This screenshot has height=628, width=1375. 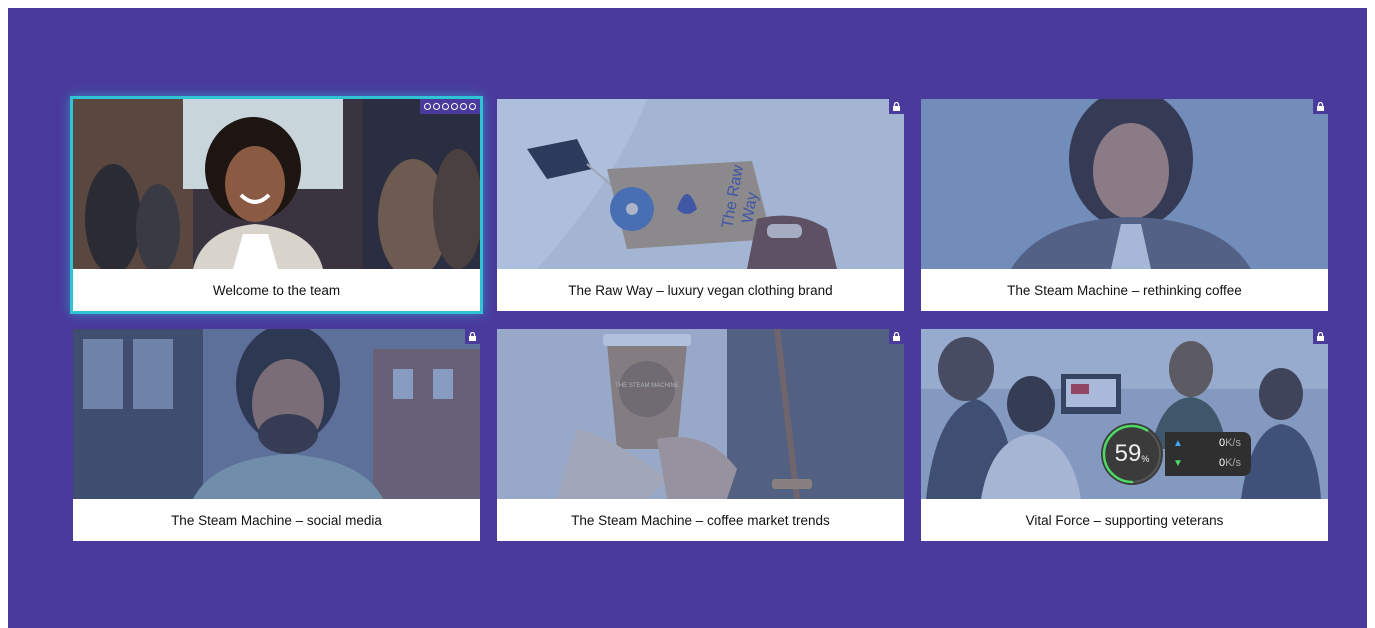 What do you see at coordinates (1229, 443) in the screenshot?
I see `upload-speed: 0K/s` at bounding box center [1229, 443].